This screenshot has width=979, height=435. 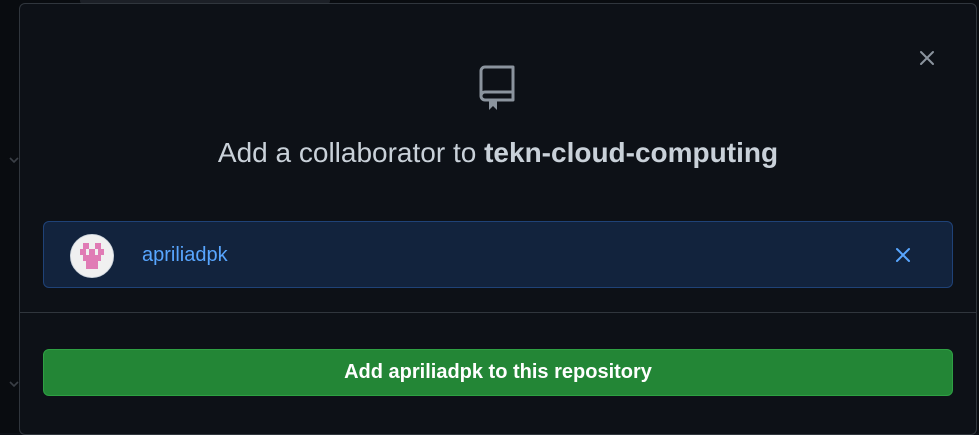 I want to click on add-collaborator-button: Add apriliadpk to this repository, so click(x=498, y=372).